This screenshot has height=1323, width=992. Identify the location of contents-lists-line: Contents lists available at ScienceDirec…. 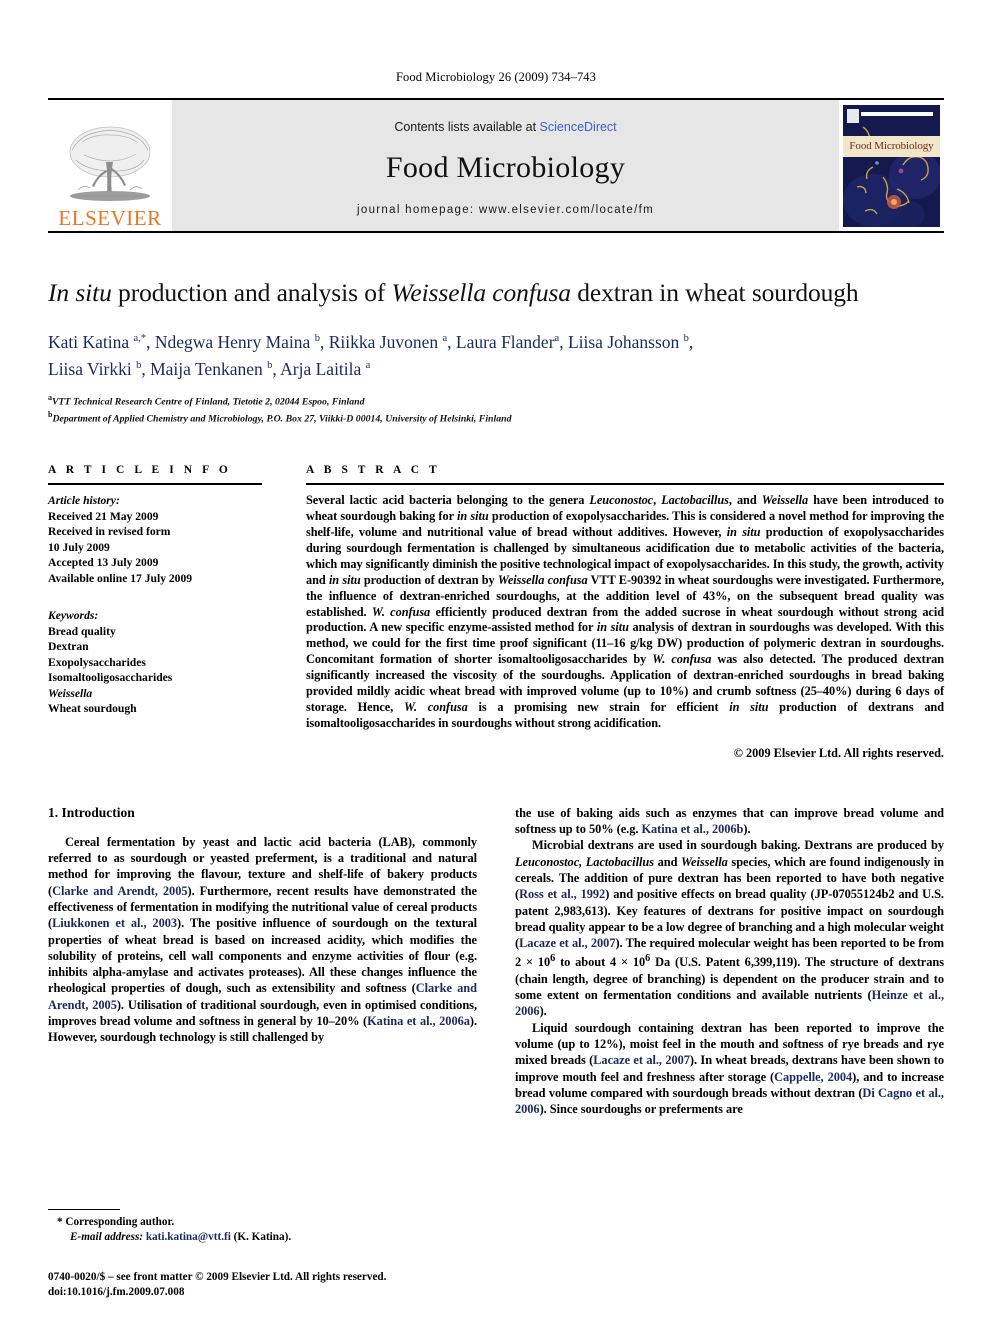
(505, 127).